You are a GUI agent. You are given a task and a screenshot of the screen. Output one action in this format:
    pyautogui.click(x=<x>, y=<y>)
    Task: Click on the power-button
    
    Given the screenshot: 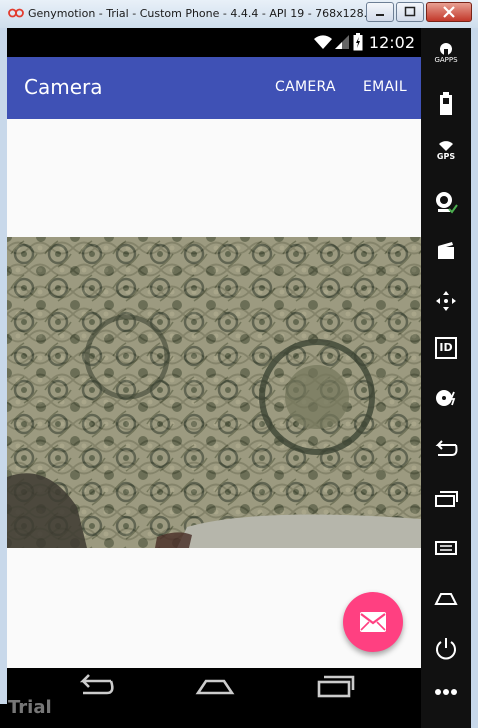 What is the action you would take?
    pyautogui.click(x=446, y=648)
    